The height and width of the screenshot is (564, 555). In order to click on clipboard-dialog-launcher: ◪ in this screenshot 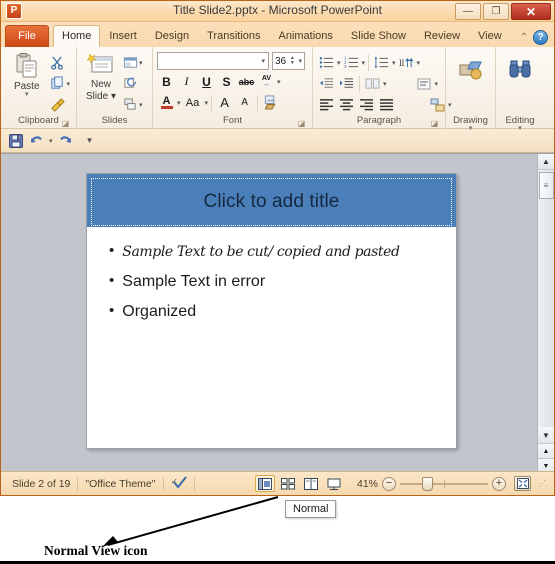, I will do `click(65, 123)`.